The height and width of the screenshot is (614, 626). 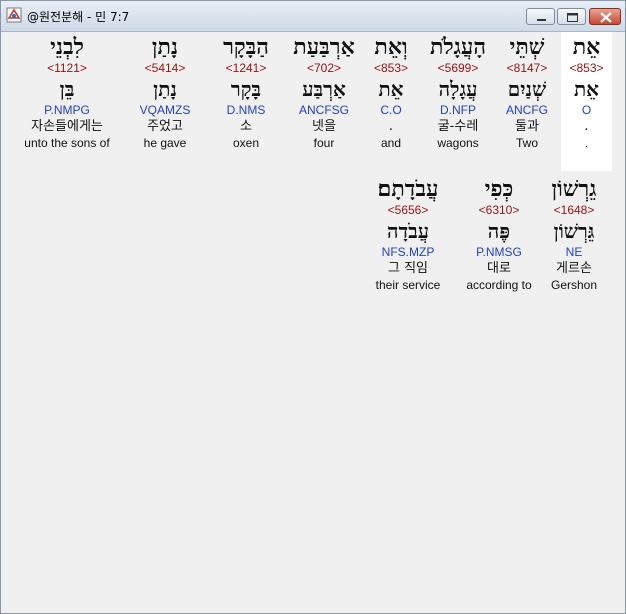 I want to click on hebrew-word: אֵת, so click(x=586, y=47).